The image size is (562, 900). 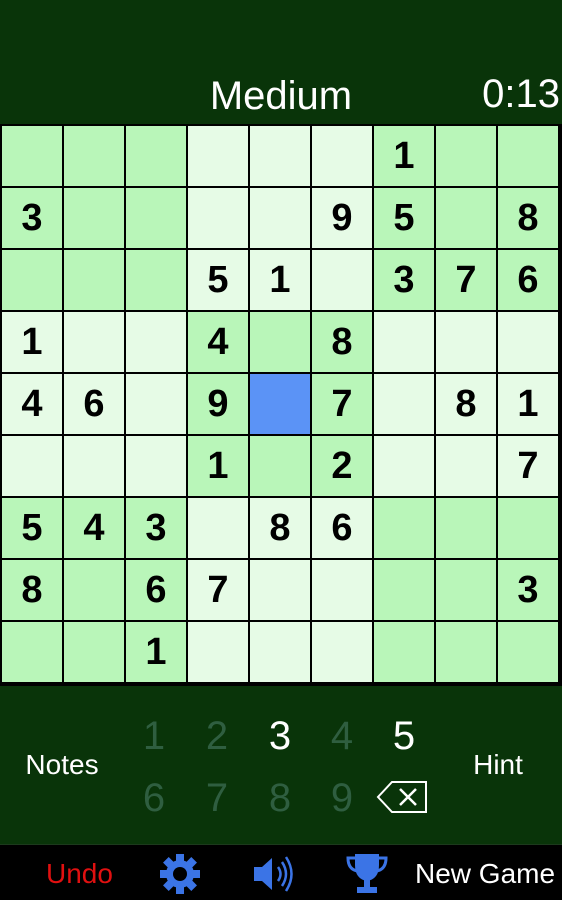 I want to click on hint-button: Hint, so click(x=498, y=765).